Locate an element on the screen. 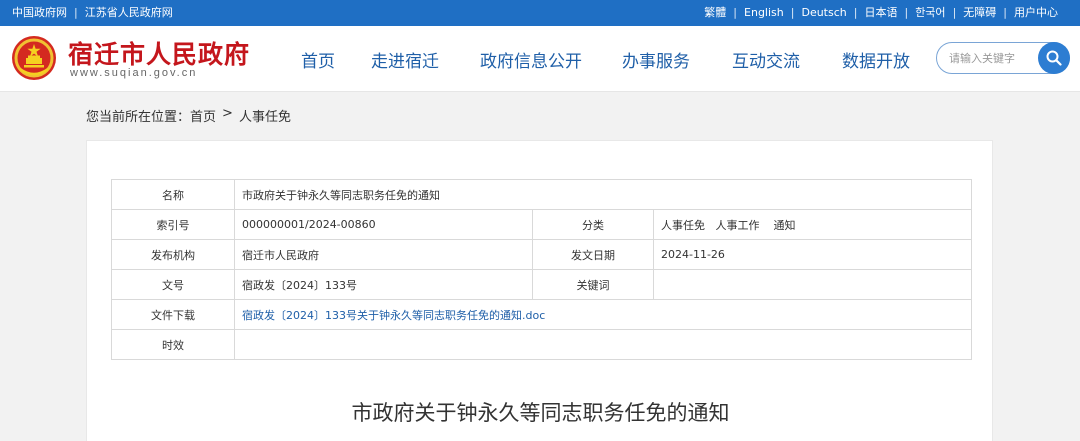  search-button is located at coordinates (1054, 58).